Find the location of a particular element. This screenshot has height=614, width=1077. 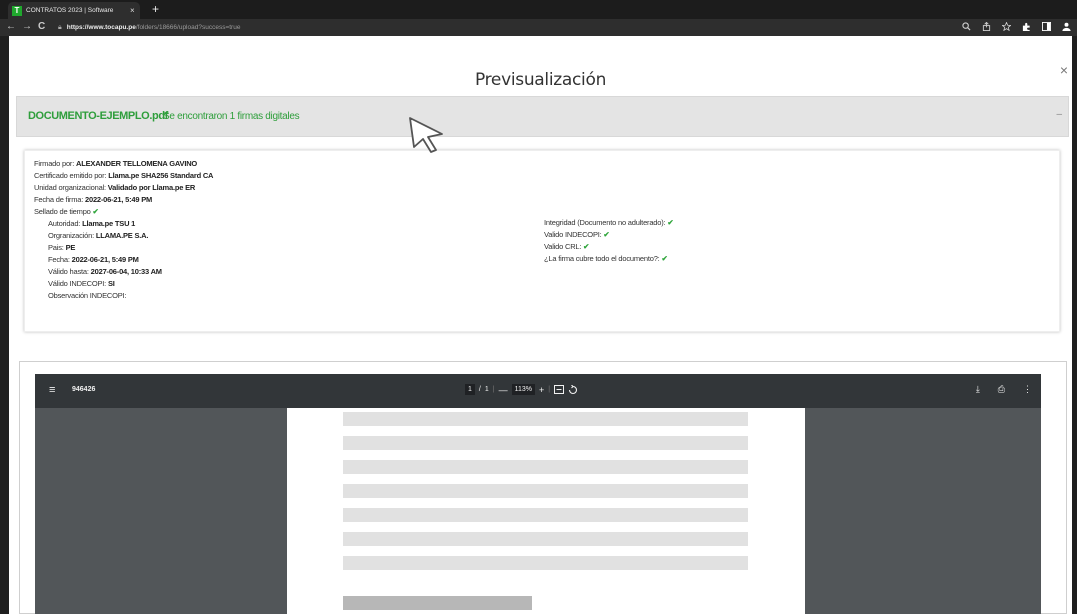

signed-by-row: Firmado por: ALEXANDER TELLOMENA GAVINO is located at coordinates (115, 163).